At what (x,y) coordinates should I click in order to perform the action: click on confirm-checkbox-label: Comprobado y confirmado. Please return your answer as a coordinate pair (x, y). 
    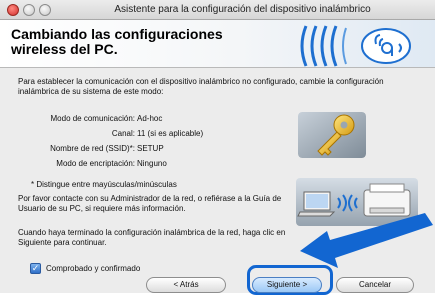
    Looking at the image, I should click on (93, 268).